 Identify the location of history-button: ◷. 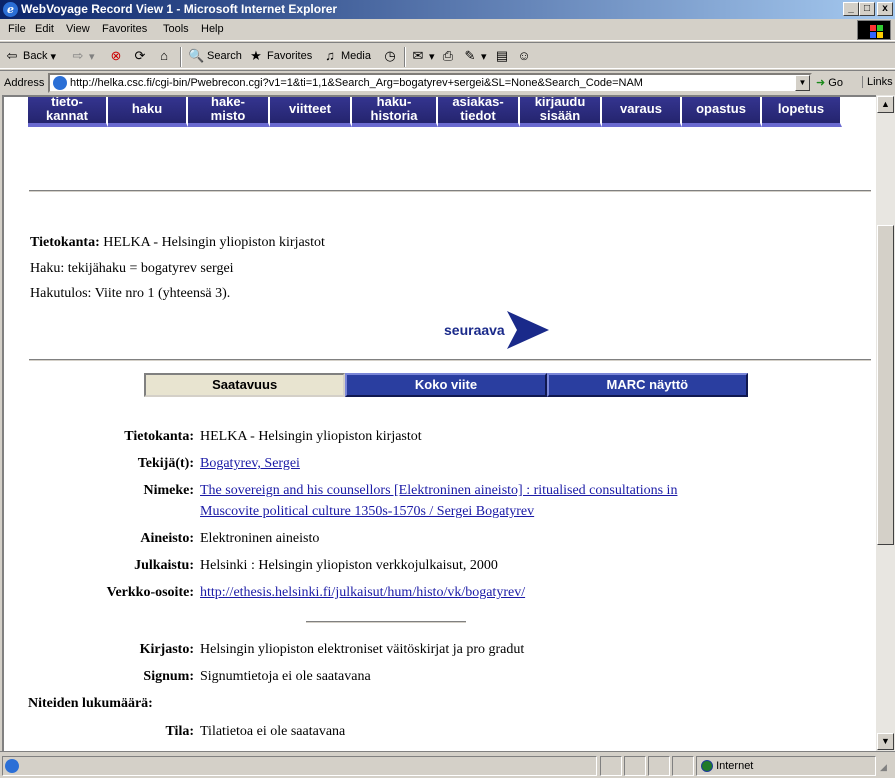
(390, 56).